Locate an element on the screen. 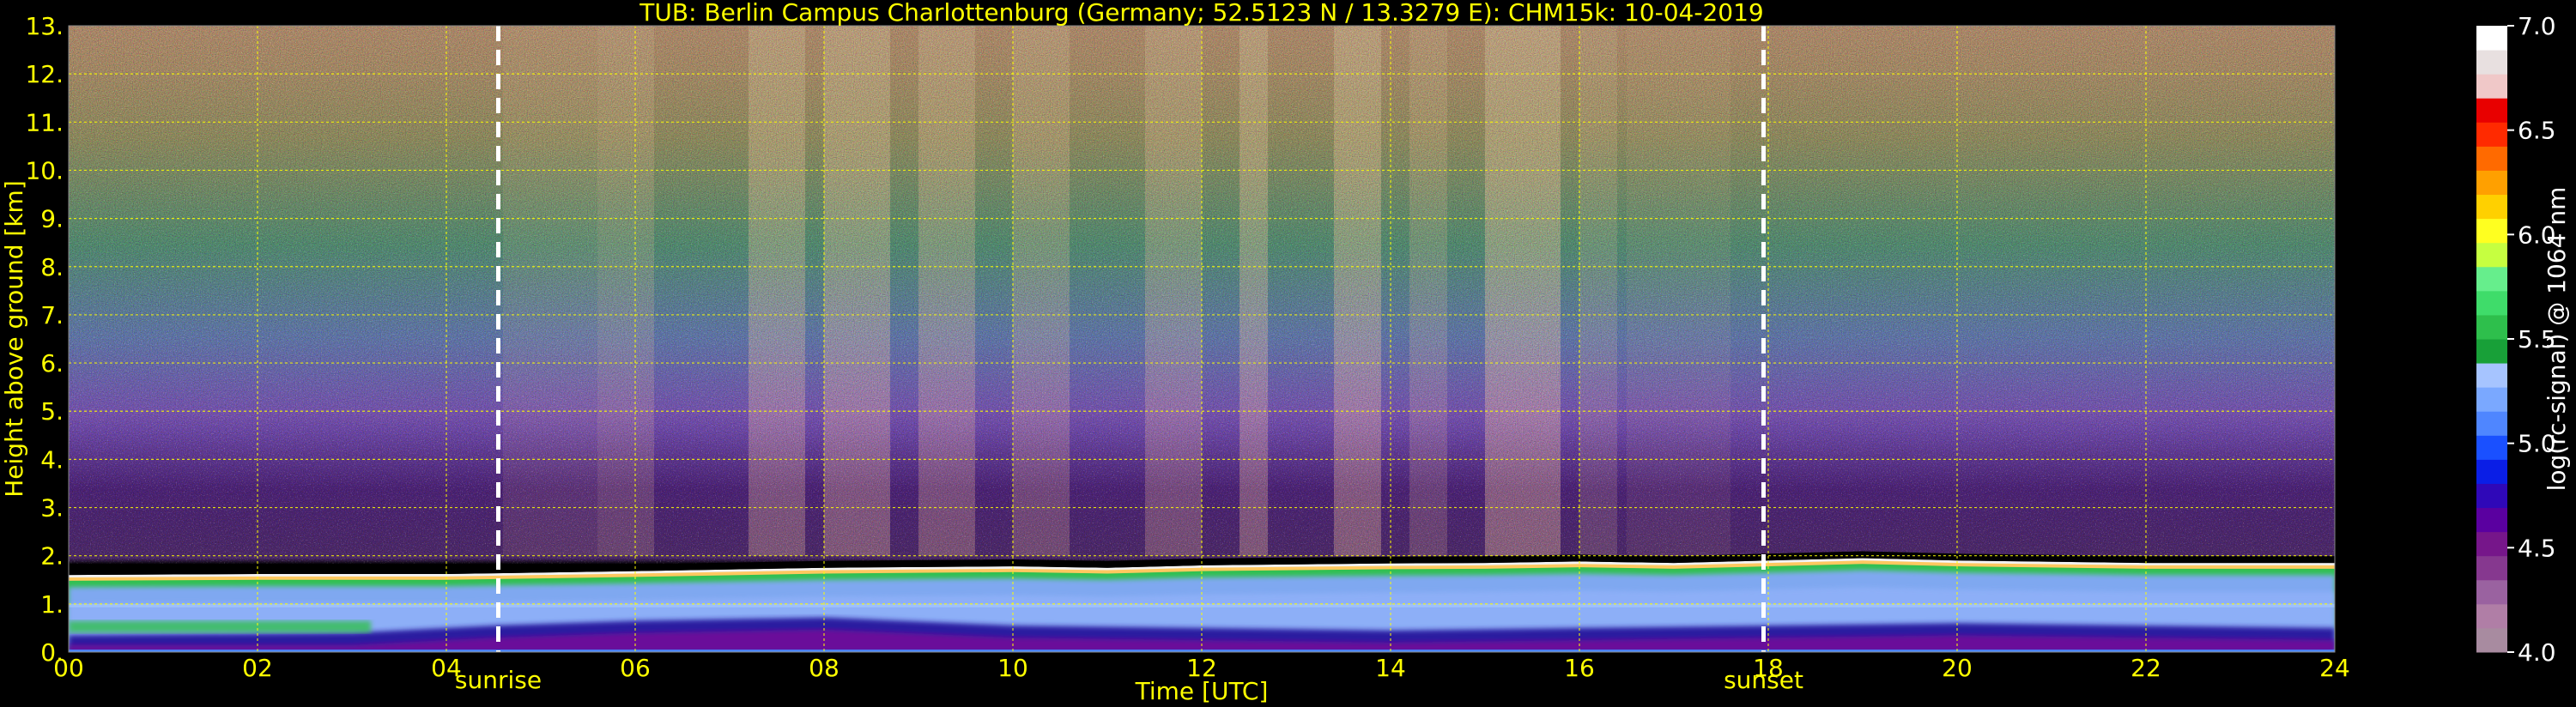 The width and height of the screenshot is (2576, 707). y-tick-label: 3. is located at coordinates (52, 508).